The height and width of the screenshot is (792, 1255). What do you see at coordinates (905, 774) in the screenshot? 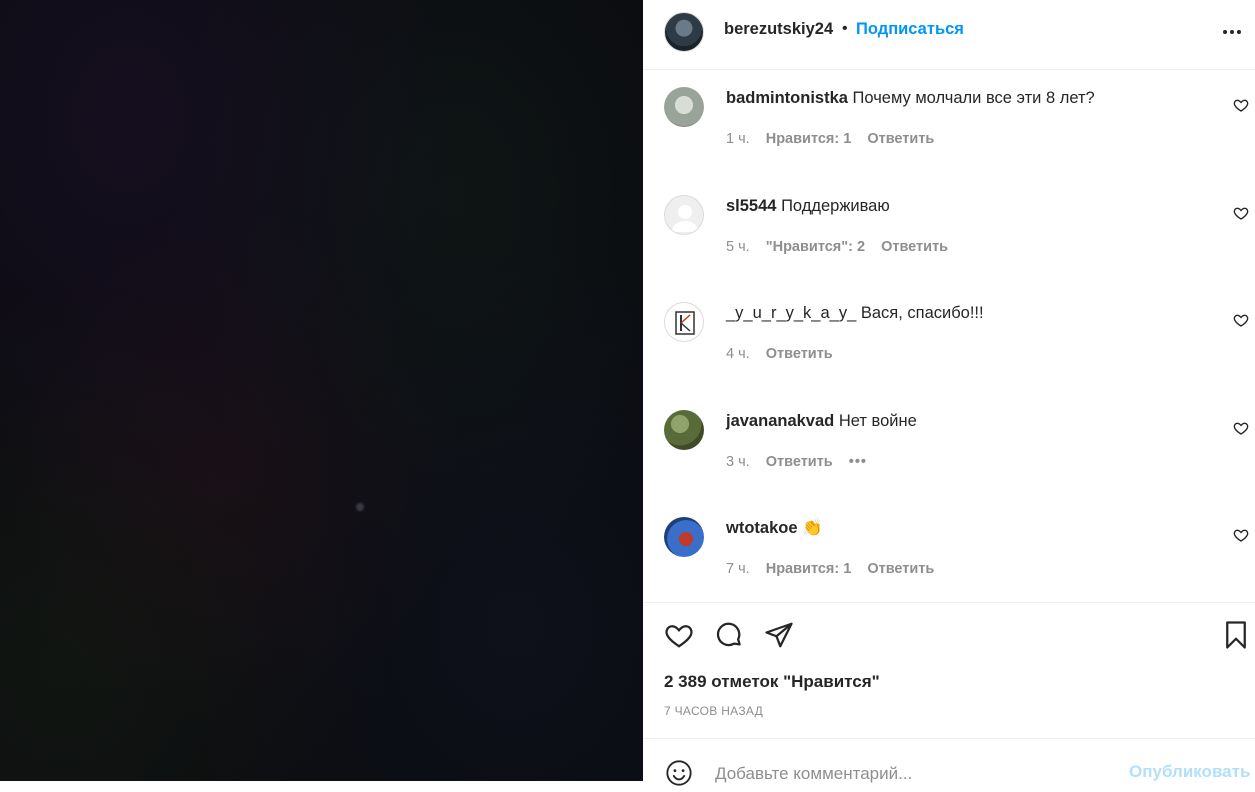
I see `add-comment-input` at bounding box center [905, 774].